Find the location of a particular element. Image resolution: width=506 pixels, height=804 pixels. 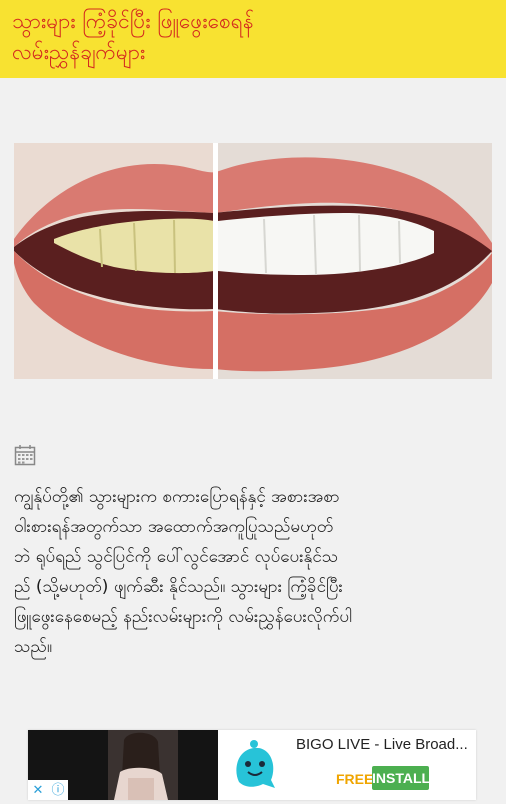

title-line-2: လမ်းညွှန်ချက်များ is located at coordinates (79, 52).